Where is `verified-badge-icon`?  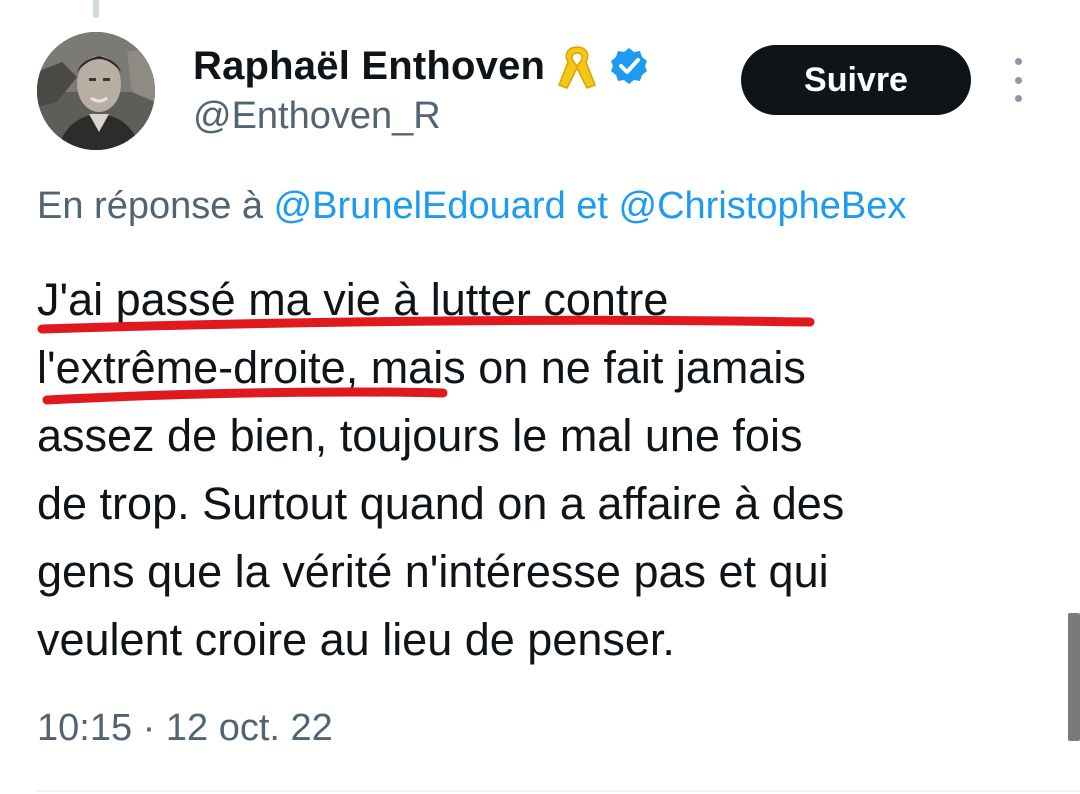 verified-badge-icon is located at coordinates (629, 66).